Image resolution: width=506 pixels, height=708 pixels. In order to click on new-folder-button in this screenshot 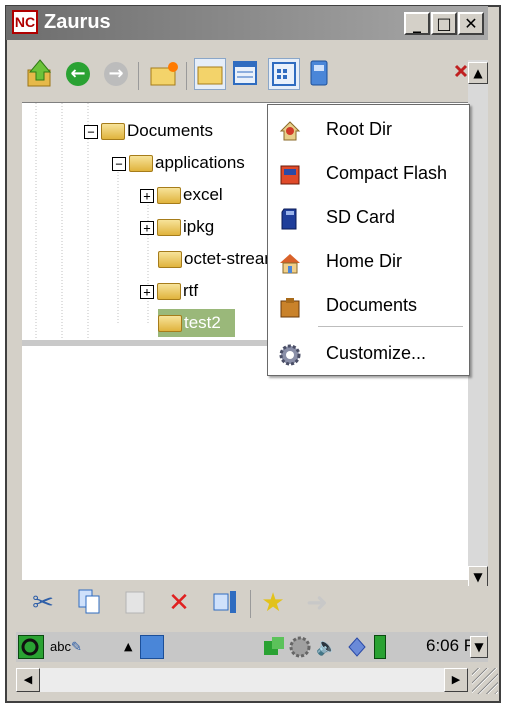, I will do `click(164, 74)`.